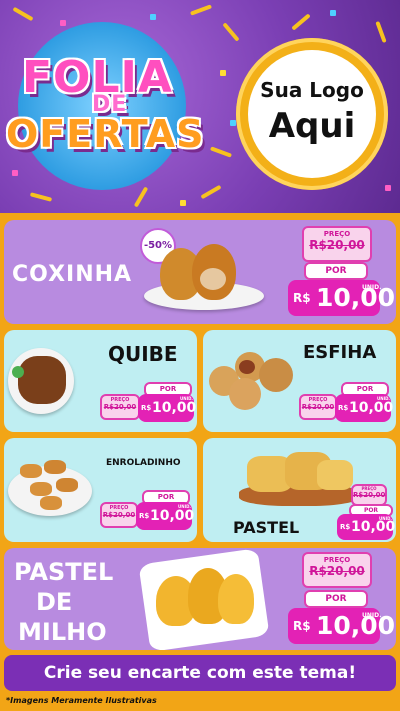  Describe the element at coordinates (100, 381) in the screenshot. I see `product-card-quibe: QUIBE PREÇO R$20,00 POR R$ 10,00 UNID.` at that location.